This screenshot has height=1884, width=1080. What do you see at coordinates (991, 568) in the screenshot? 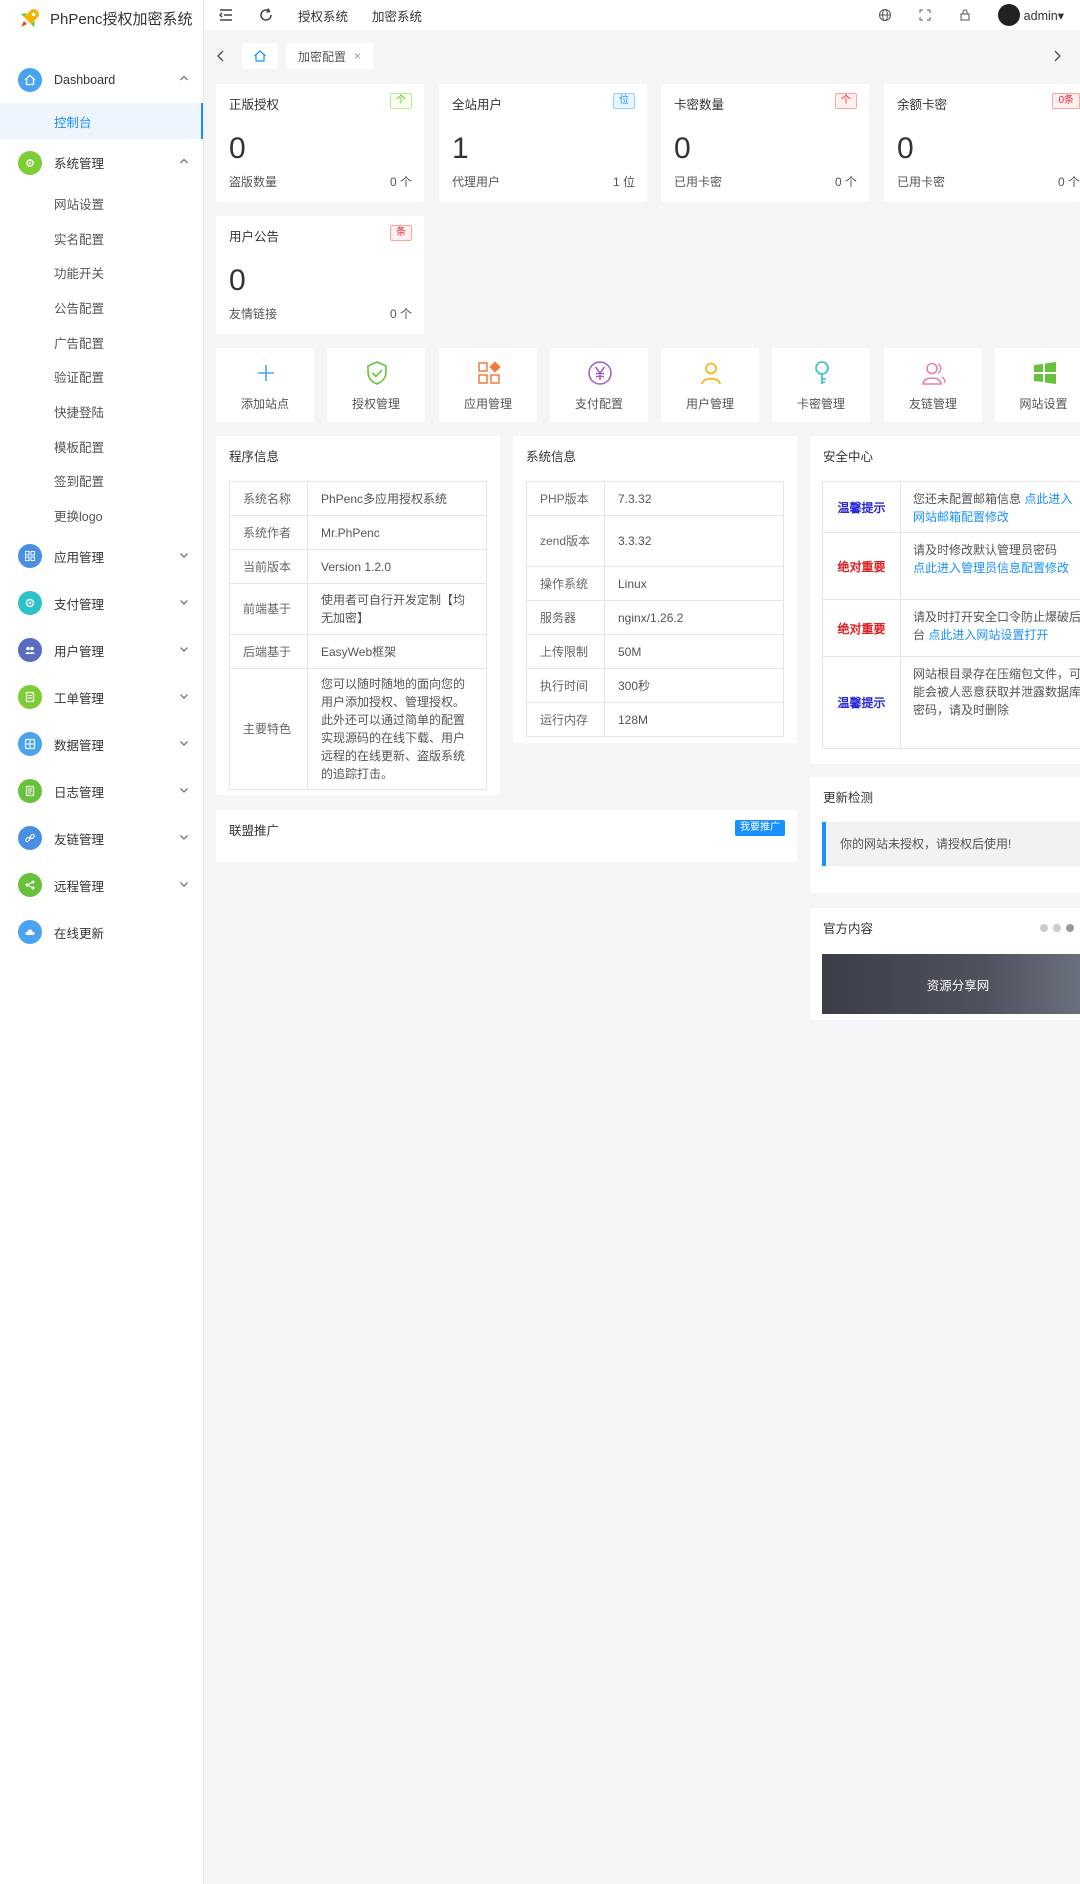
I see `config-link: 点此进入管理员信息配置修改` at bounding box center [991, 568].